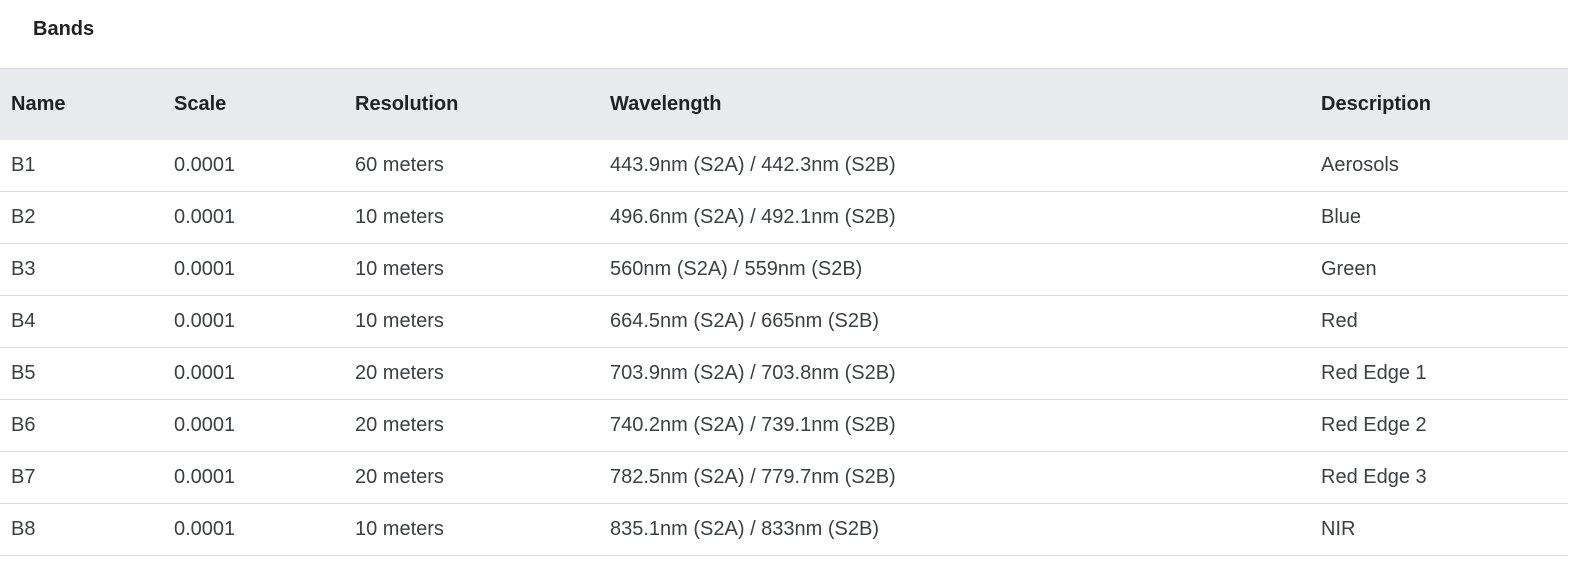  Describe the element at coordinates (1341, 217) in the screenshot. I see `cell-description: Blue` at that location.